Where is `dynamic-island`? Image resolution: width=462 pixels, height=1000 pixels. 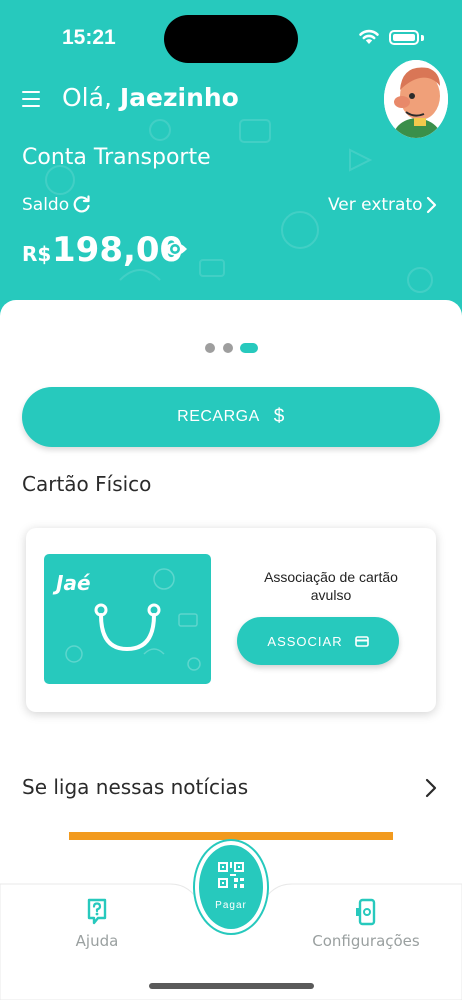
dynamic-island is located at coordinates (231, 39).